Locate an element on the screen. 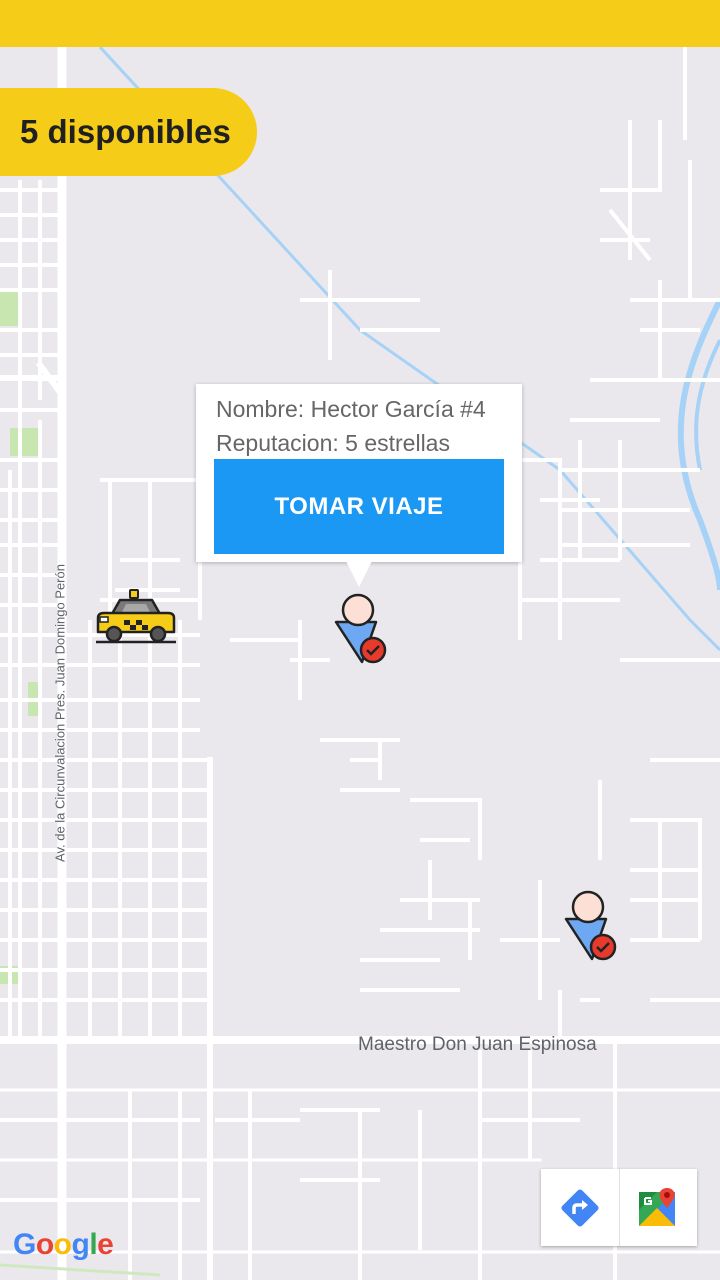 The width and height of the screenshot is (720, 1280). take-trip-button: TOMAR VIAJE is located at coordinates (359, 506).